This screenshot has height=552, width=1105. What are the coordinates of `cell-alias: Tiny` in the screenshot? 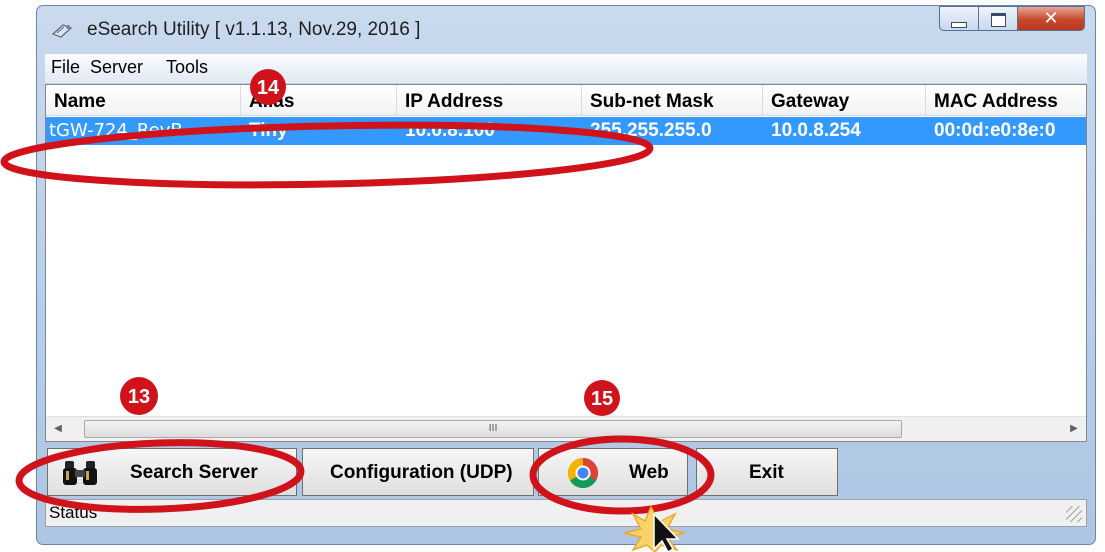 It's located at (268, 130).